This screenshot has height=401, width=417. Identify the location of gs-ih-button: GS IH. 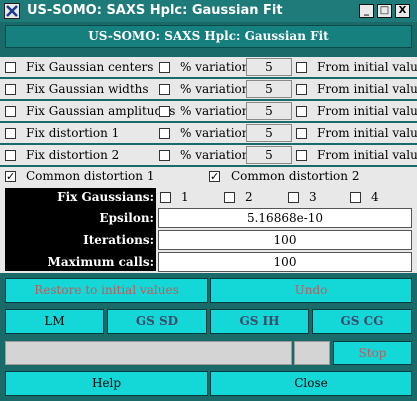
(259, 321).